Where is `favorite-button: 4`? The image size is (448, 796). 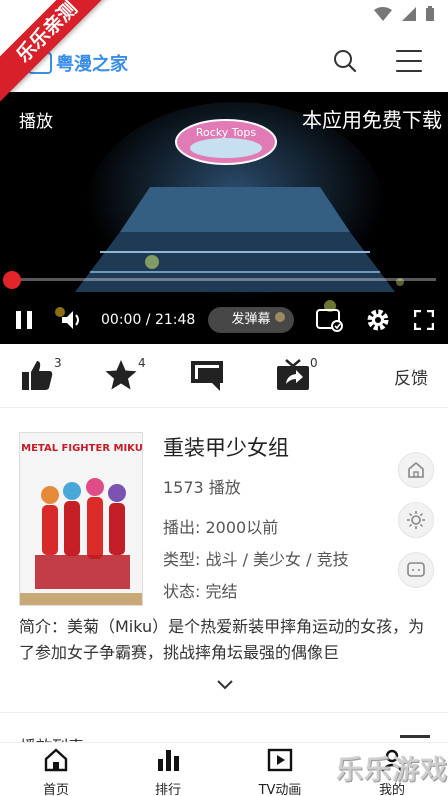
favorite-button: 4 is located at coordinates (125, 375).